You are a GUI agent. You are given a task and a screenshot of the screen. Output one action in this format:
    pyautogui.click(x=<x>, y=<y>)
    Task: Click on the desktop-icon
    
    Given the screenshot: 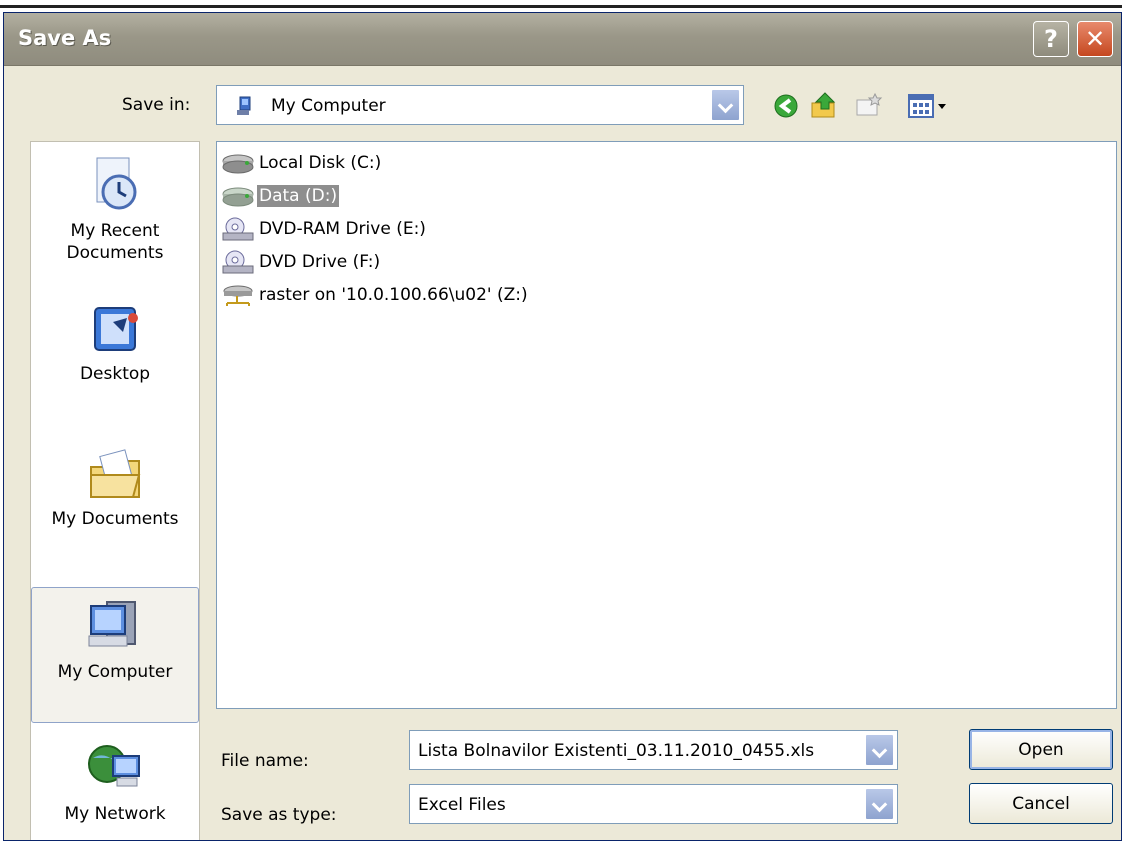 What is the action you would take?
    pyautogui.click(x=116, y=329)
    